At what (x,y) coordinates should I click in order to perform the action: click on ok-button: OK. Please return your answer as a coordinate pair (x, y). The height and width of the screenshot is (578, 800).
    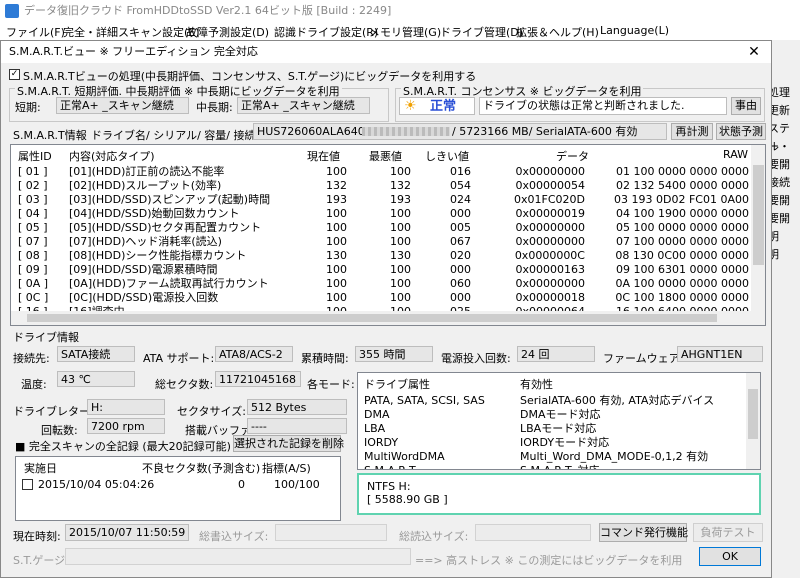
    Looking at the image, I should click on (730, 556).